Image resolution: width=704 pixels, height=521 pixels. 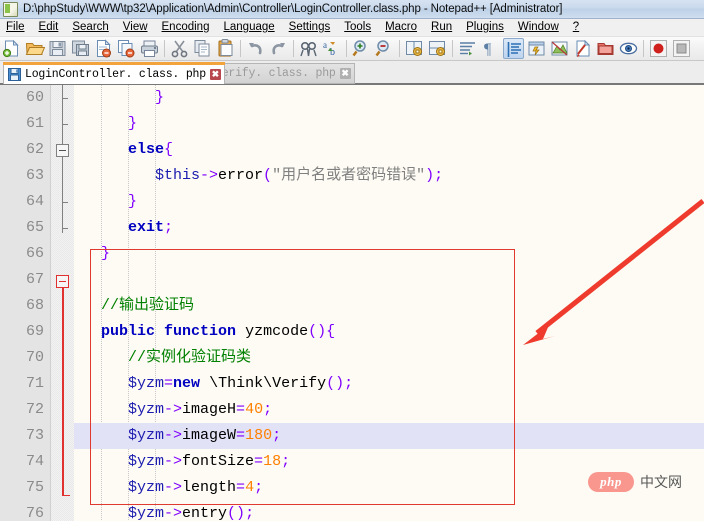 I want to click on folder-as-workspace-icon, so click(x=605, y=48).